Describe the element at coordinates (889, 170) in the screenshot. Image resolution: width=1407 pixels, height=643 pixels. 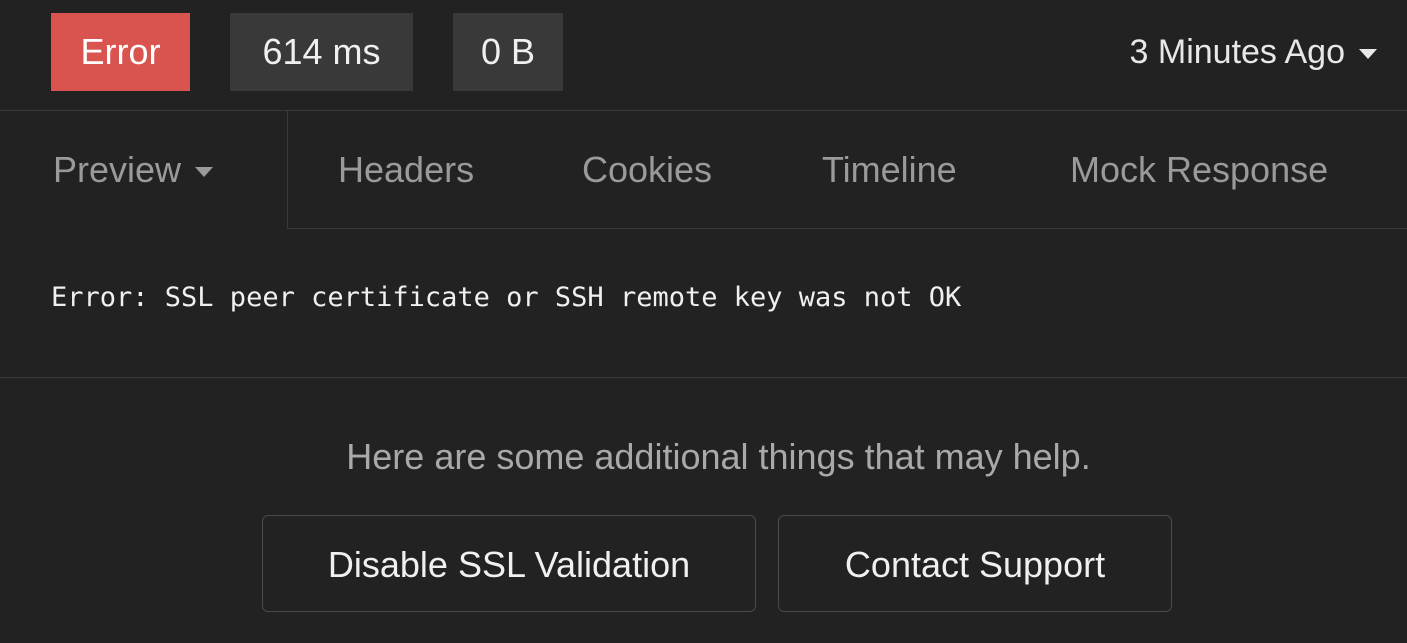
I see `tab-timeline: Timeline` at that location.